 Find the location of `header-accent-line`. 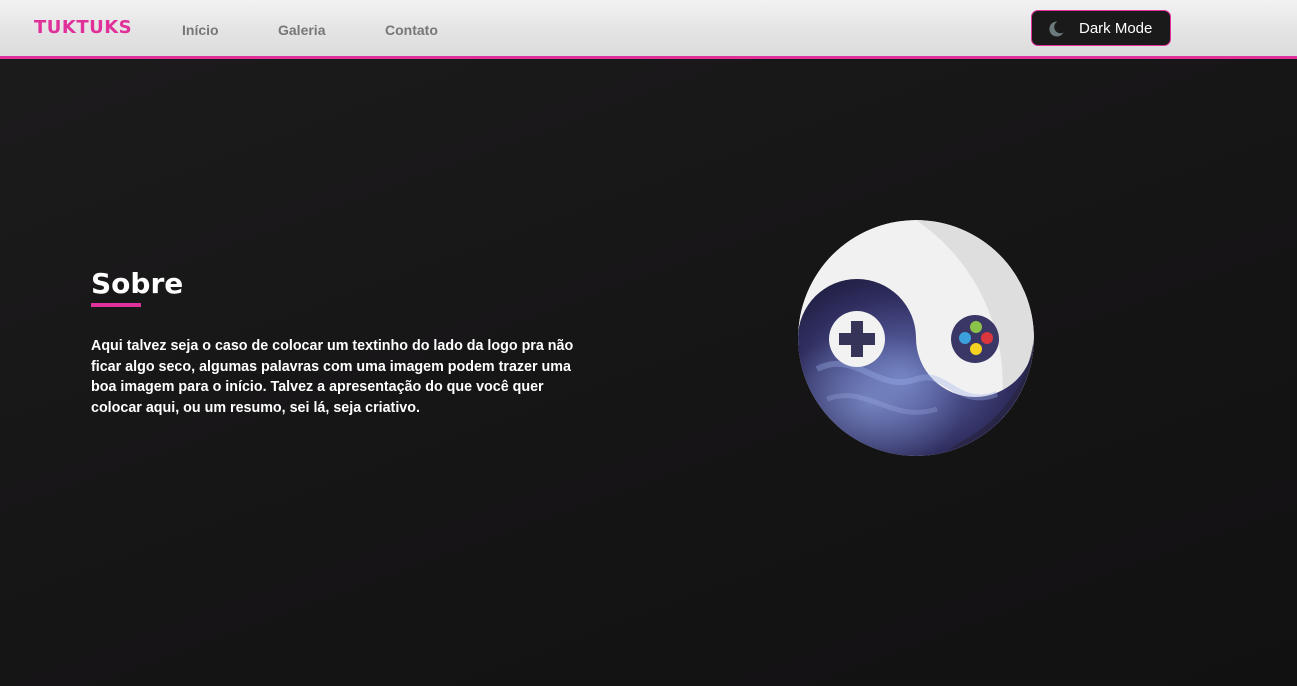

header-accent-line is located at coordinates (648, 57).